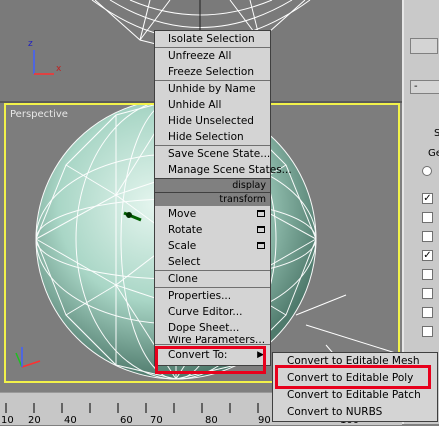 The image size is (439, 426). Describe the element at coordinates (210, 360) in the screenshot. I see `highlight-convert-to` at that location.